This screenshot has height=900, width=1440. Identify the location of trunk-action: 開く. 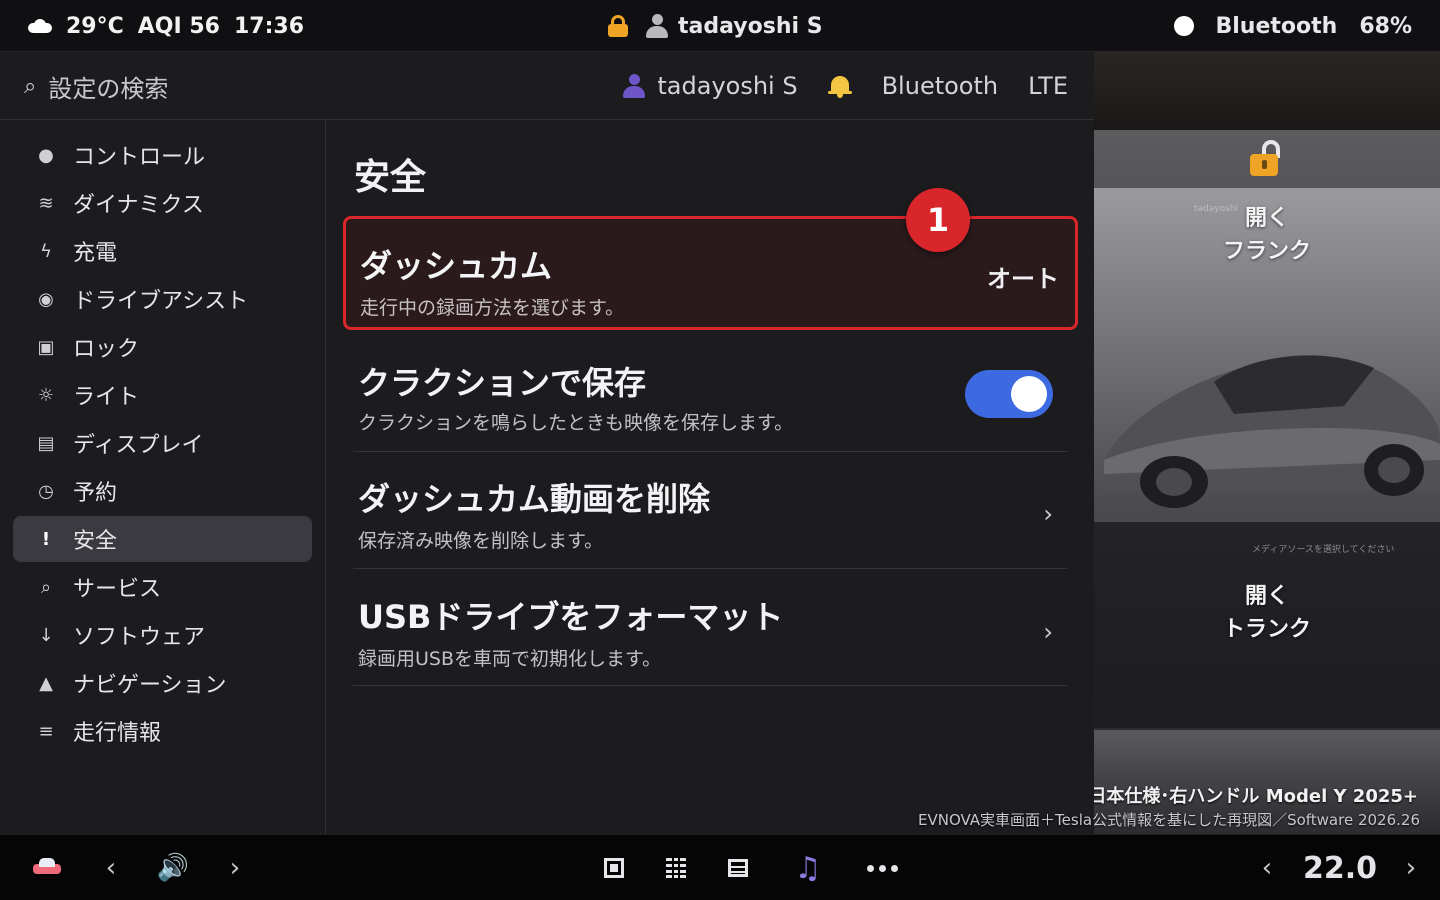
(1266, 596).